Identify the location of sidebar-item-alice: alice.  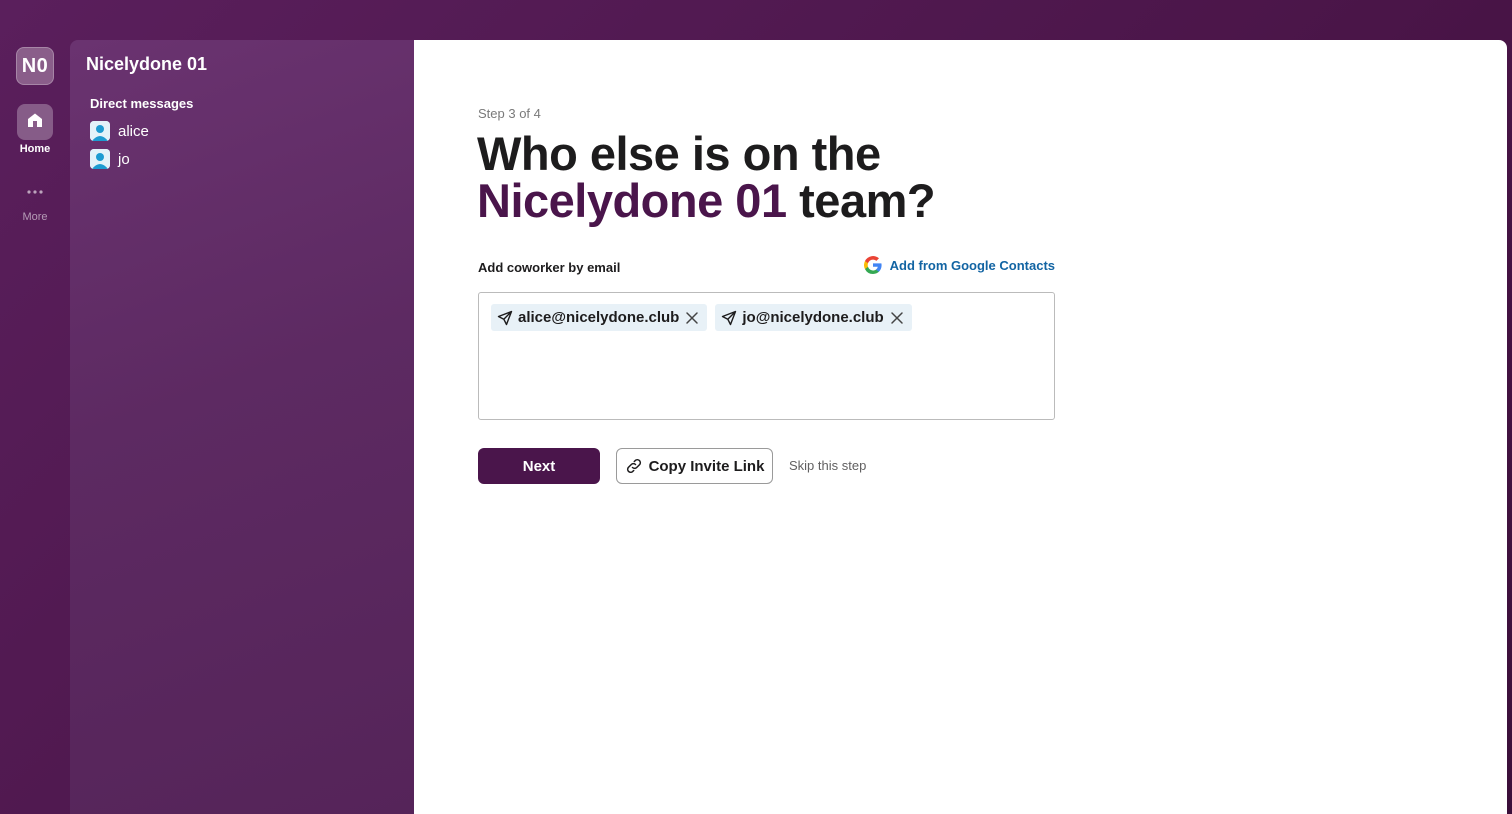
(119, 131).